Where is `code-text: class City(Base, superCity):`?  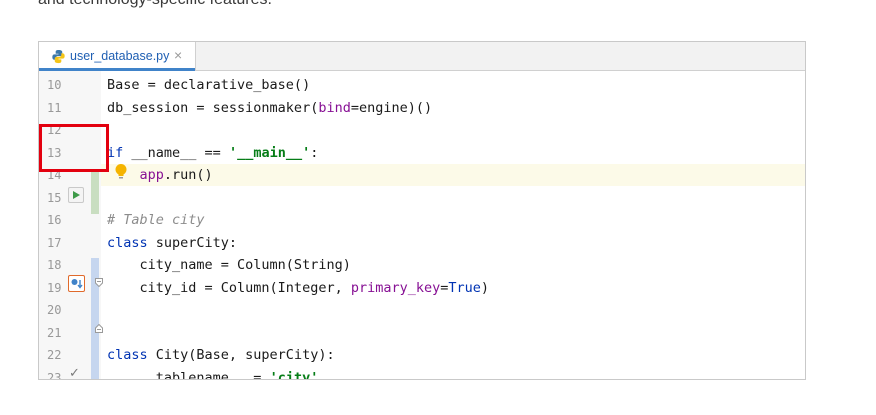 code-text: class City(Base, superCity): is located at coordinates (221, 355).